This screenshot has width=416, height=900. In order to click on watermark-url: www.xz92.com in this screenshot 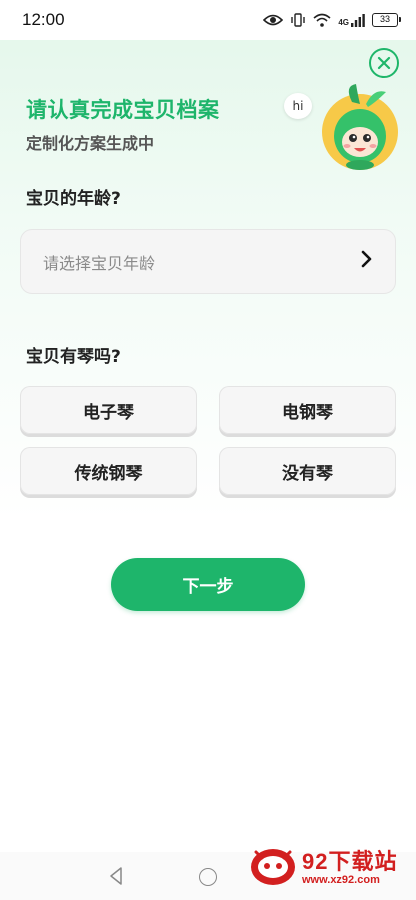, I will do `click(341, 880)`.